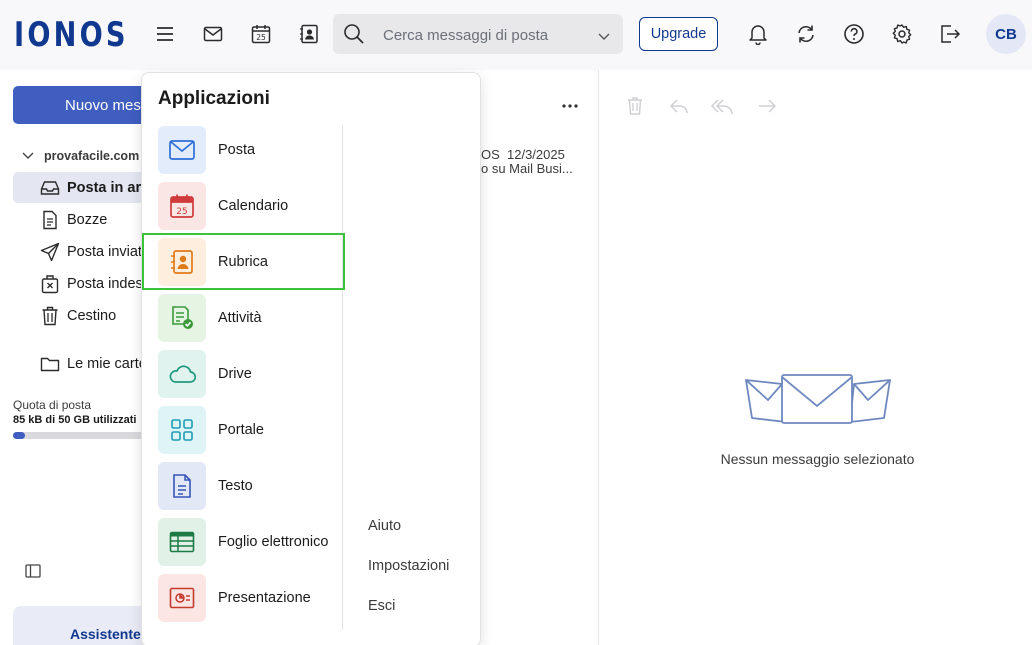 This screenshot has height=645, width=1032. Describe the element at coordinates (598, 357) in the screenshot. I see `pane-divider` at that location.